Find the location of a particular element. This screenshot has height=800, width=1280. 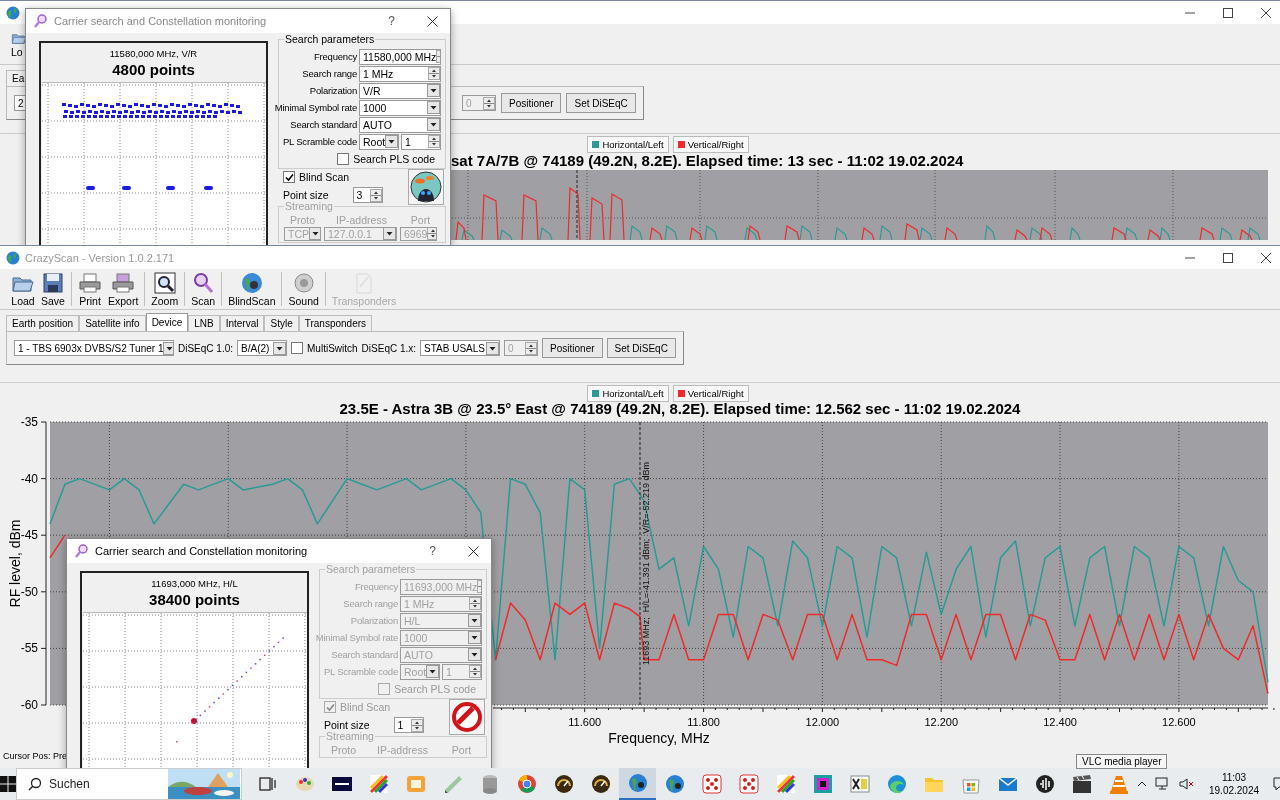

tick-label: 11.600 is located at coordinates (585, 722).